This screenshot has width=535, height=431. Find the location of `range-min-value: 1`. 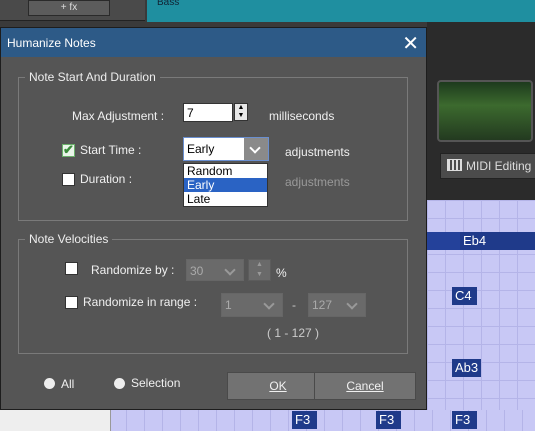

range-min-value: 1 is located at coordinates (228, 305).